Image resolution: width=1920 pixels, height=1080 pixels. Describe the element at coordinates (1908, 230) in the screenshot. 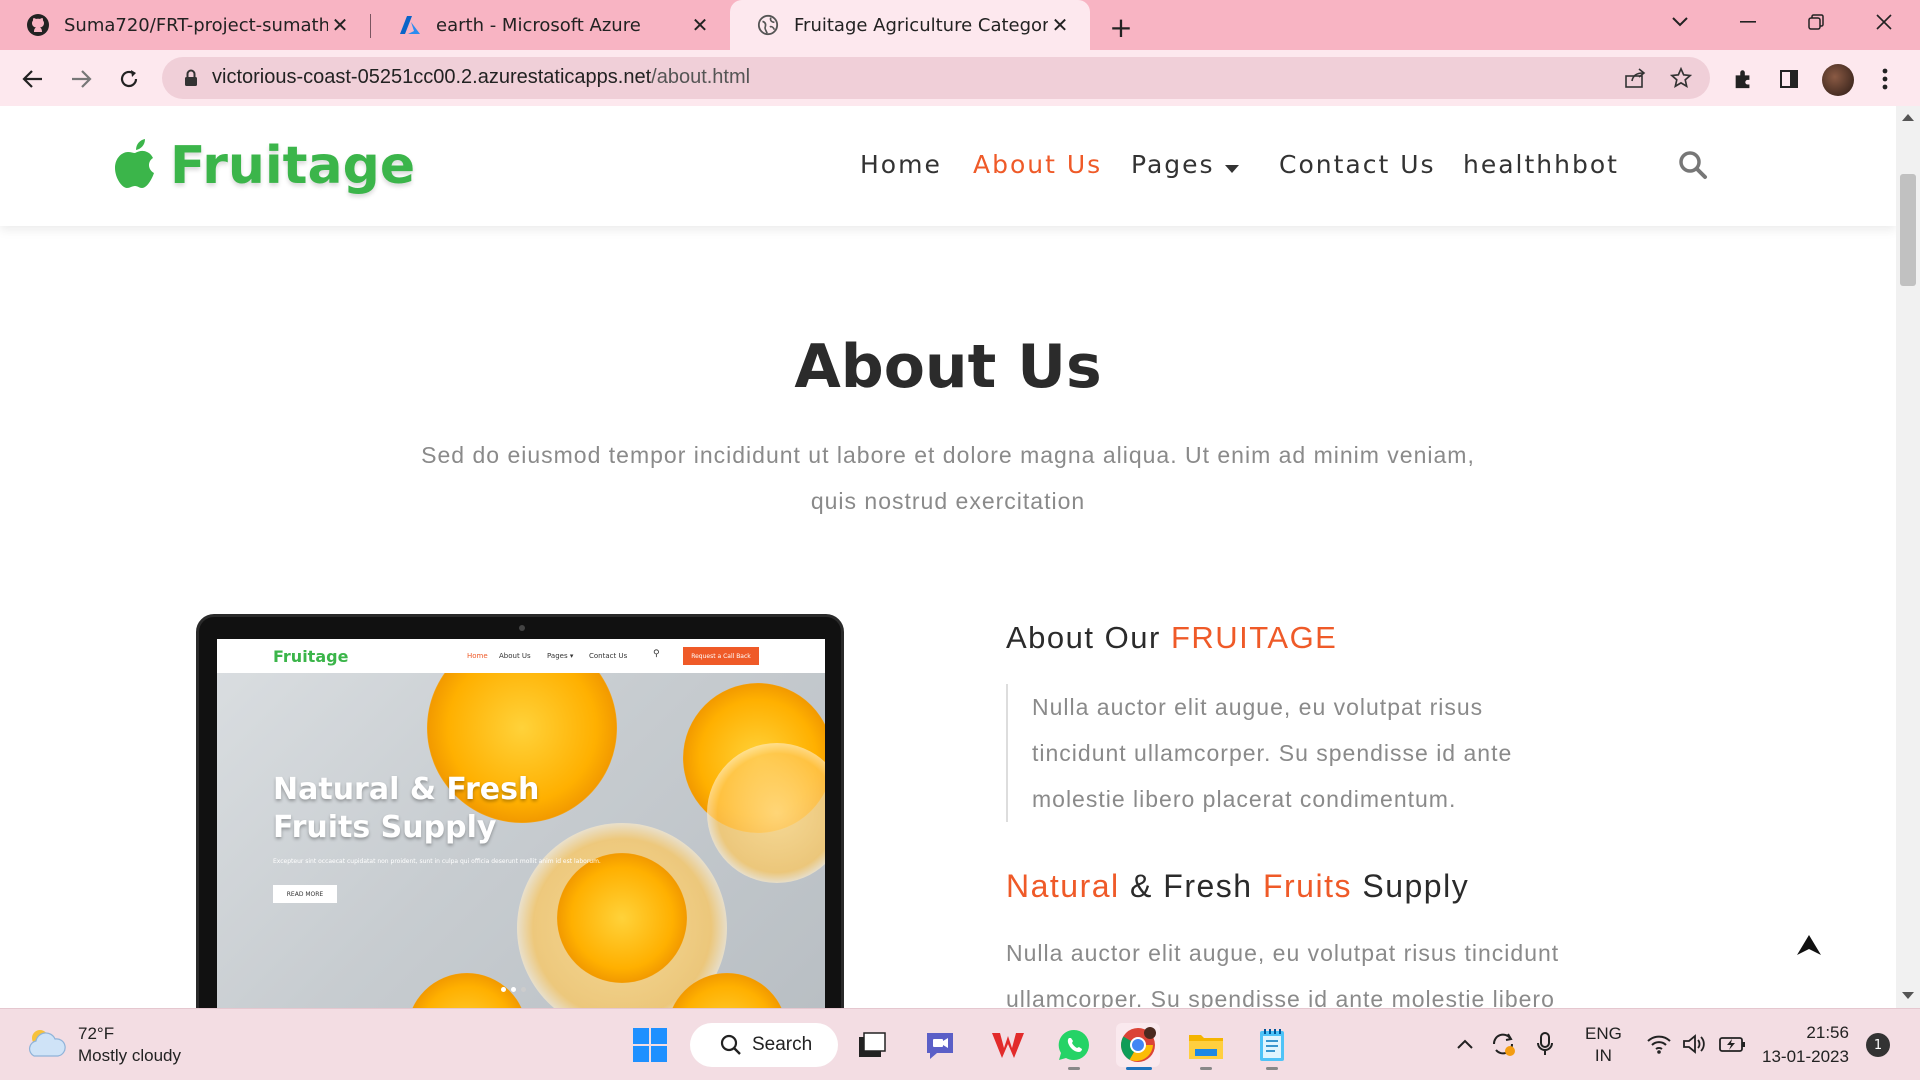

I see `scroll-thumb` at that location.